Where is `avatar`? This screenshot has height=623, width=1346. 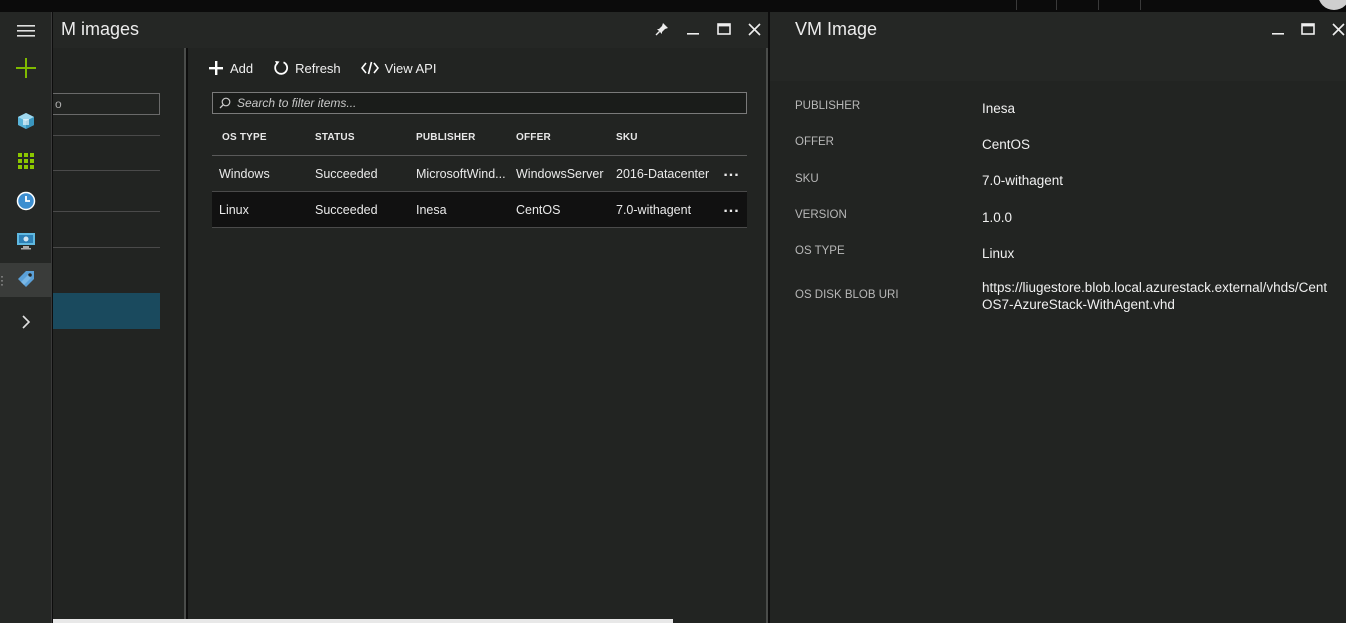
avatar is located at coordinates (1332, 5).